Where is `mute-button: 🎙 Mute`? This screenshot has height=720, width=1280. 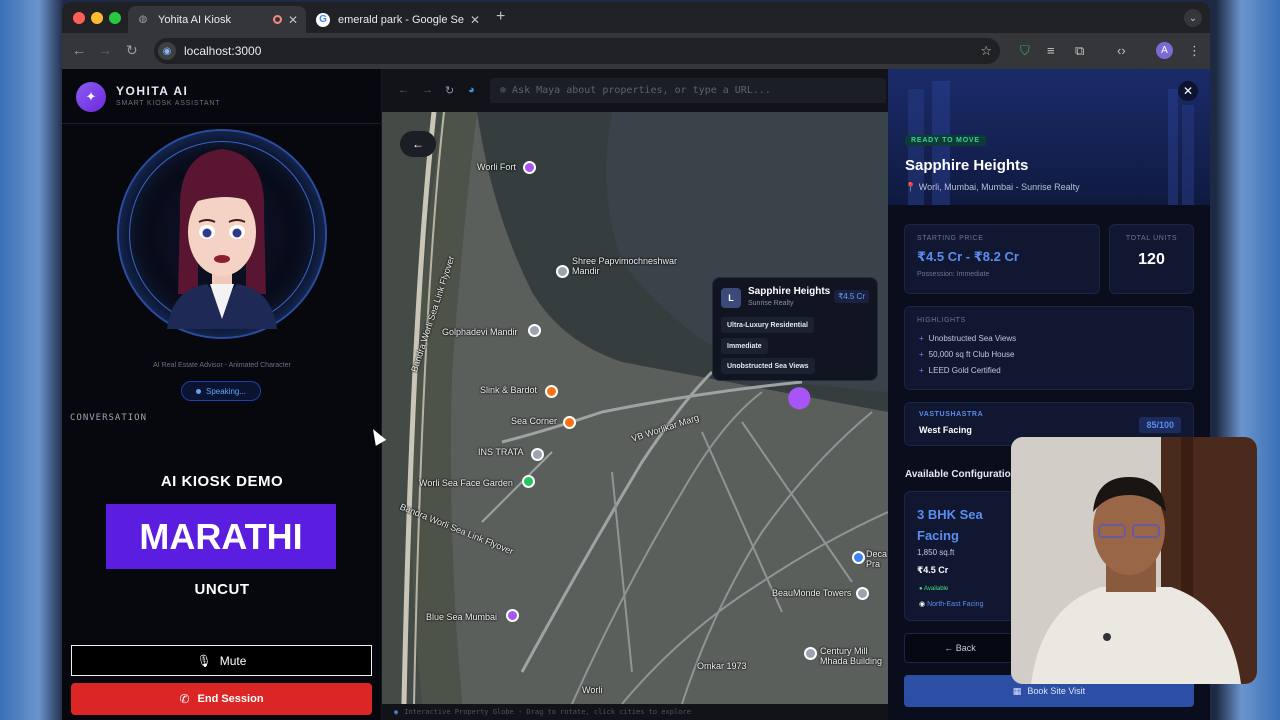 mute-button: 🎙 Mute is located at coordinates (221, 660).